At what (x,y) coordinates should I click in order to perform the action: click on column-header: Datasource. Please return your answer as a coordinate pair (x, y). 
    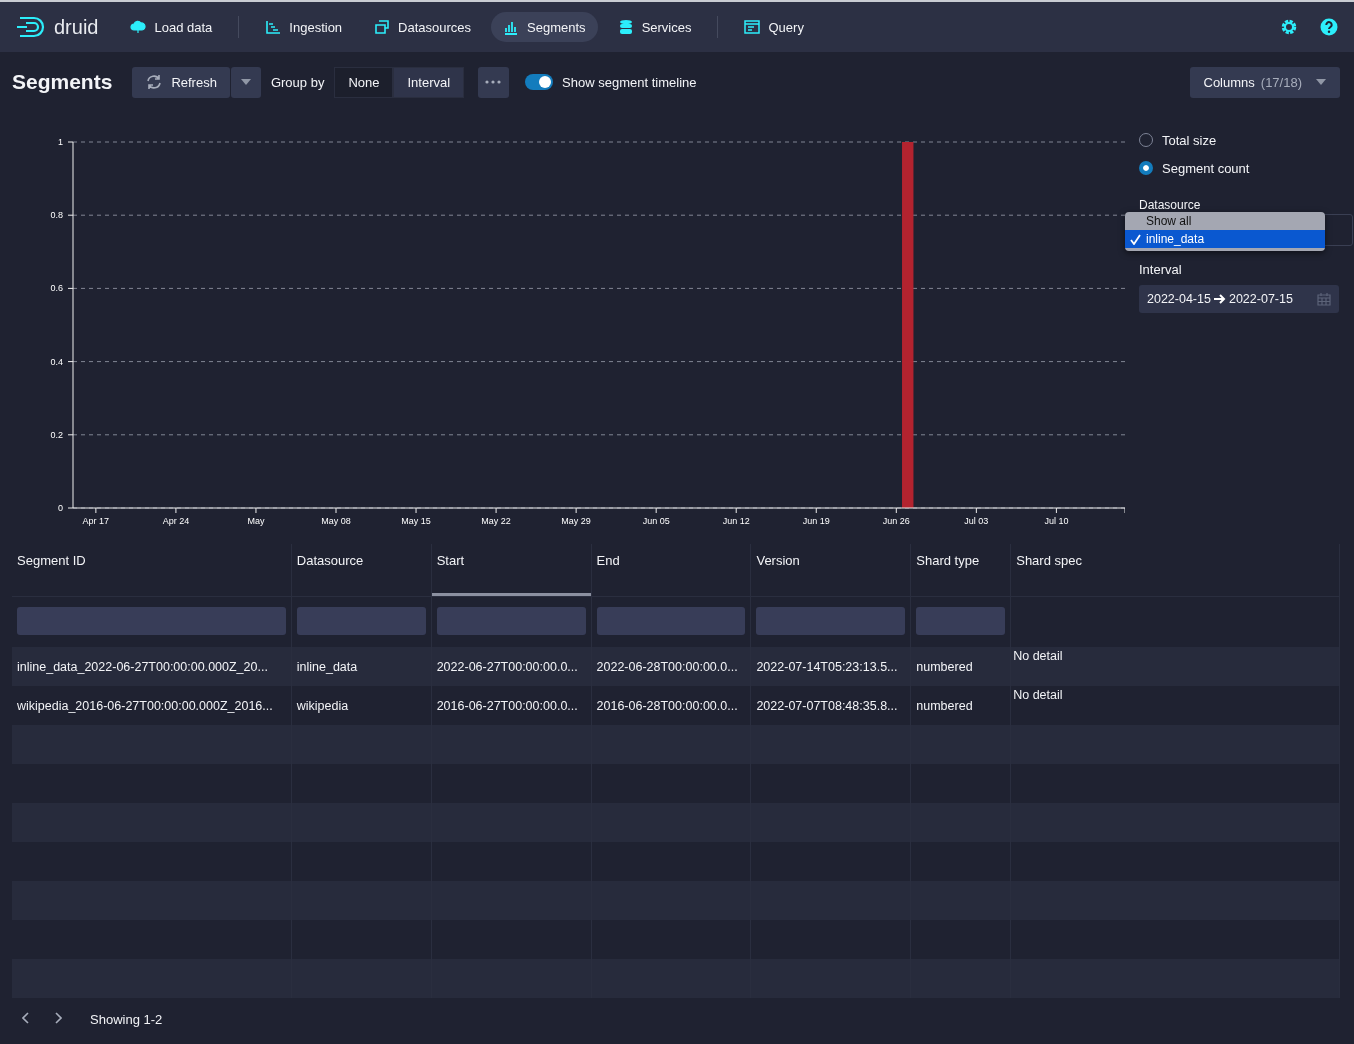
    Looking at the image, I should click on (361, 570).